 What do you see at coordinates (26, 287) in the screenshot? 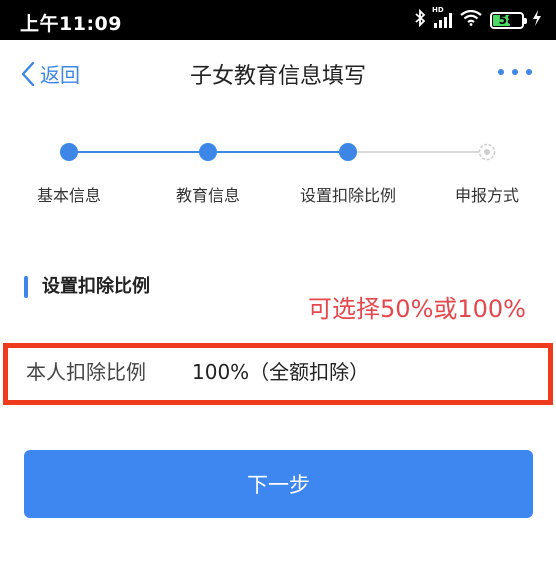
I see `section-accent-bar` at bounding box center [26, 287].